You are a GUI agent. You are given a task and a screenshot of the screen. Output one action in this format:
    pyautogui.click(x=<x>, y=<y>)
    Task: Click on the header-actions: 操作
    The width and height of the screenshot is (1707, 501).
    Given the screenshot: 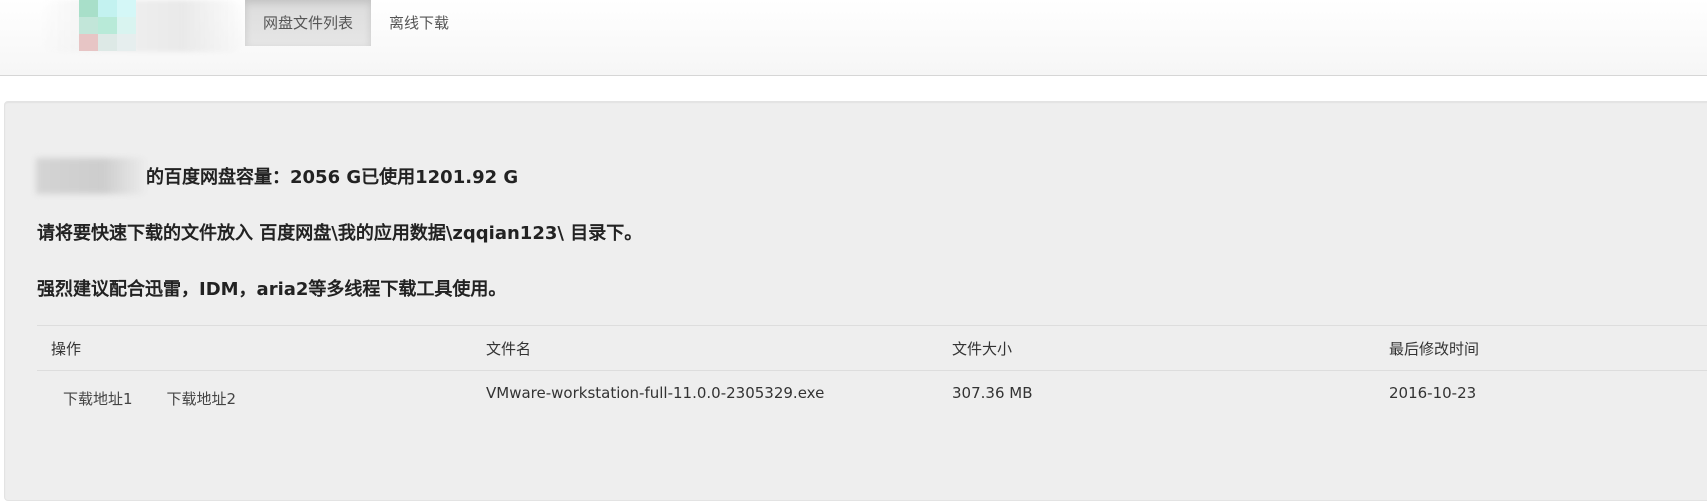 What is the action you would take?
    pyautogui.click(x=254, y=348)
    